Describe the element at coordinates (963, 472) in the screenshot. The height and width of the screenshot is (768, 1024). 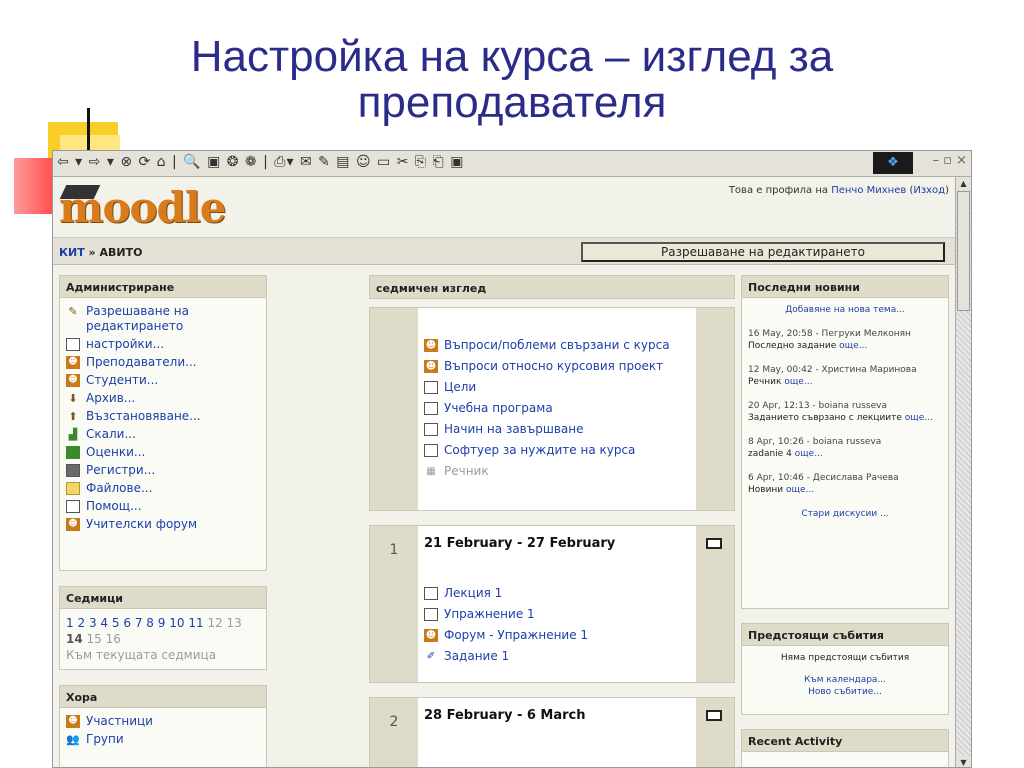
I see `vertical-scrollbar: ▲ ▼` at that location.